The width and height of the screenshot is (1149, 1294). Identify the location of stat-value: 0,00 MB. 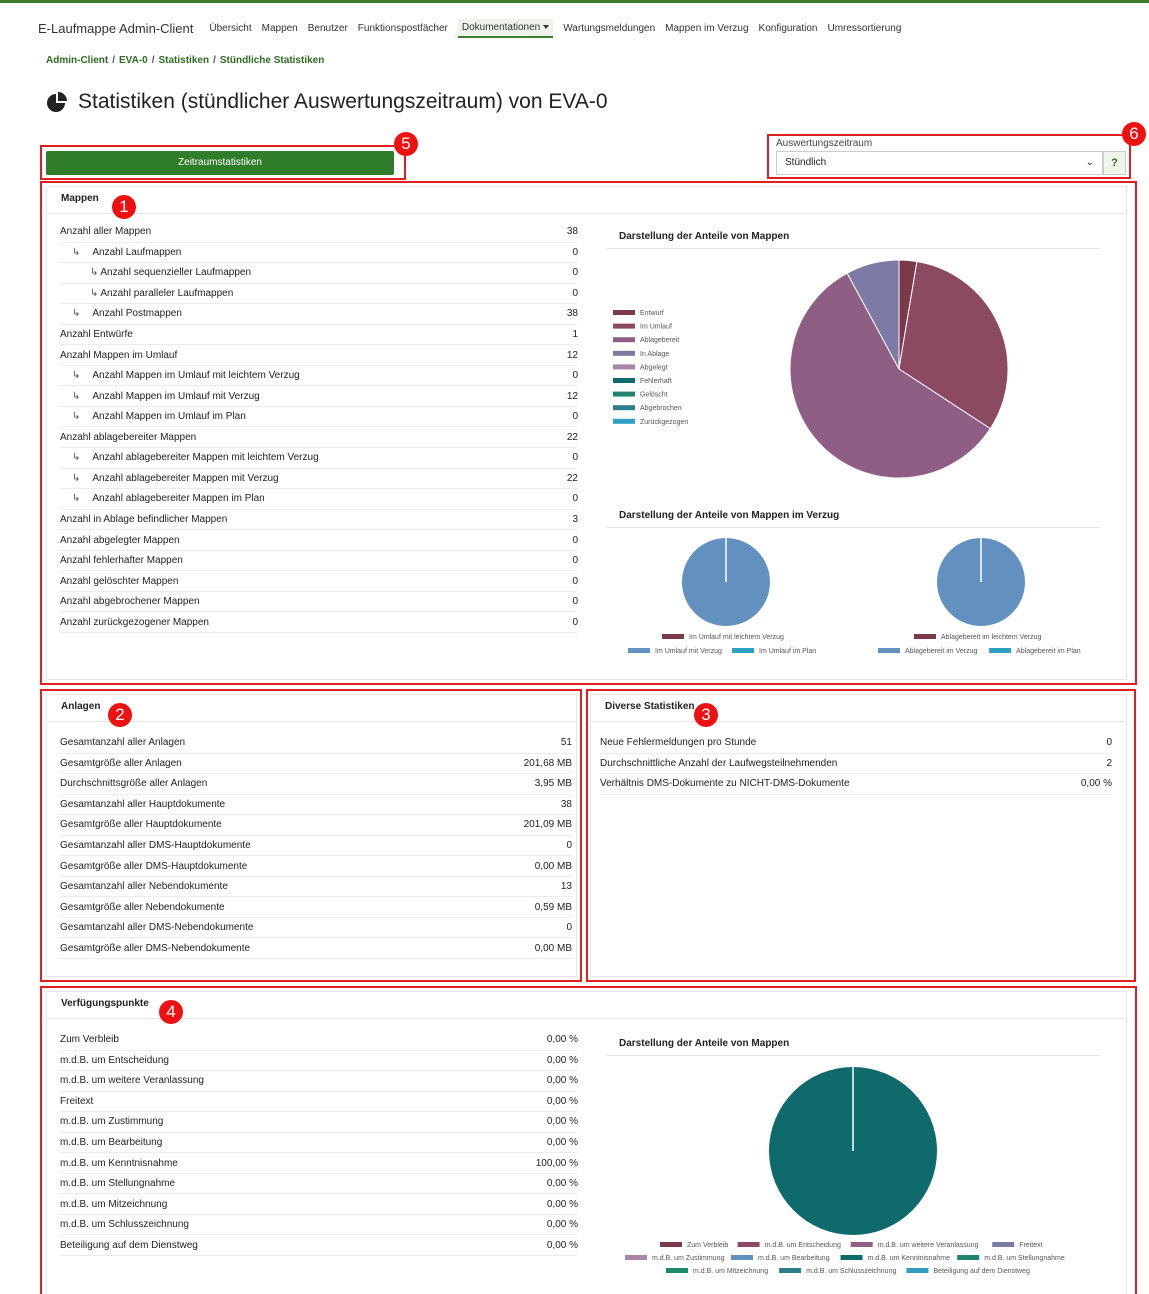
(553, 866).